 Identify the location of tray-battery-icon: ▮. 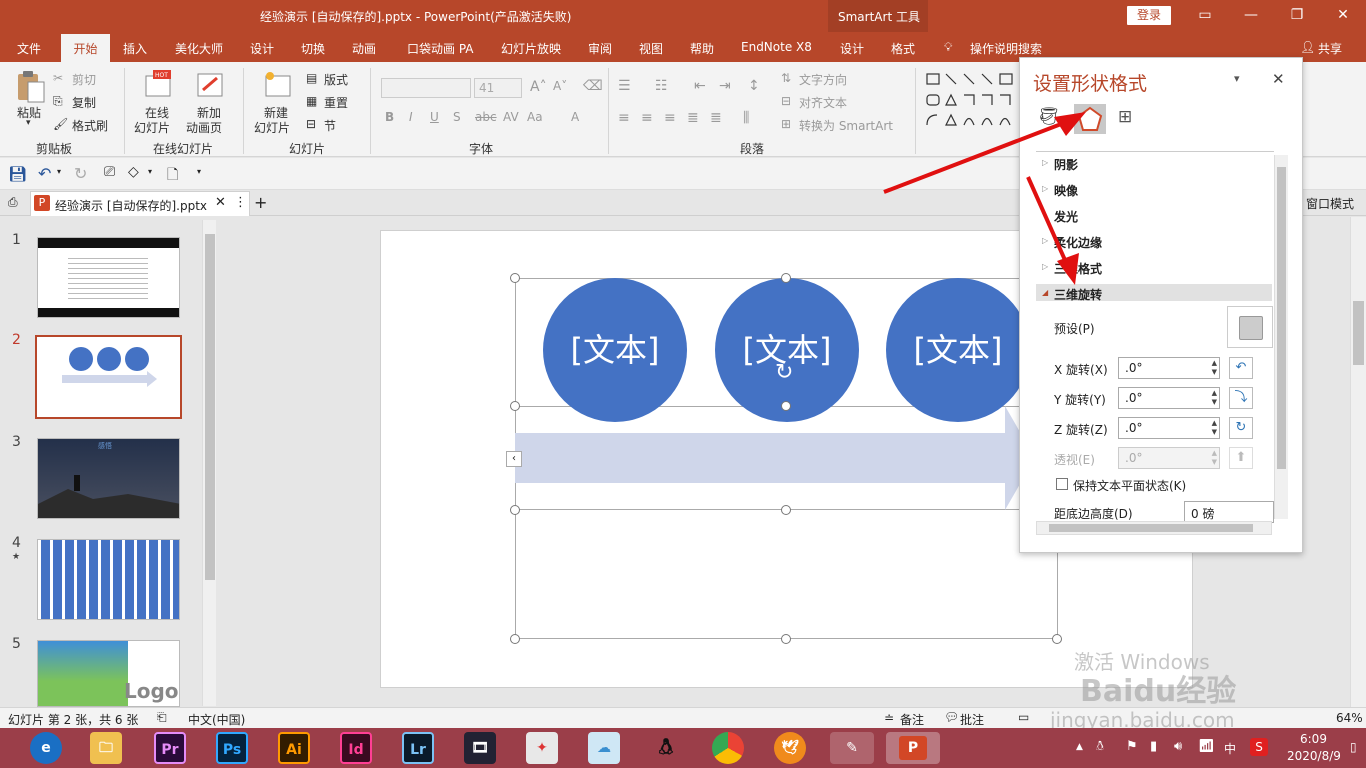
(1153, 746).